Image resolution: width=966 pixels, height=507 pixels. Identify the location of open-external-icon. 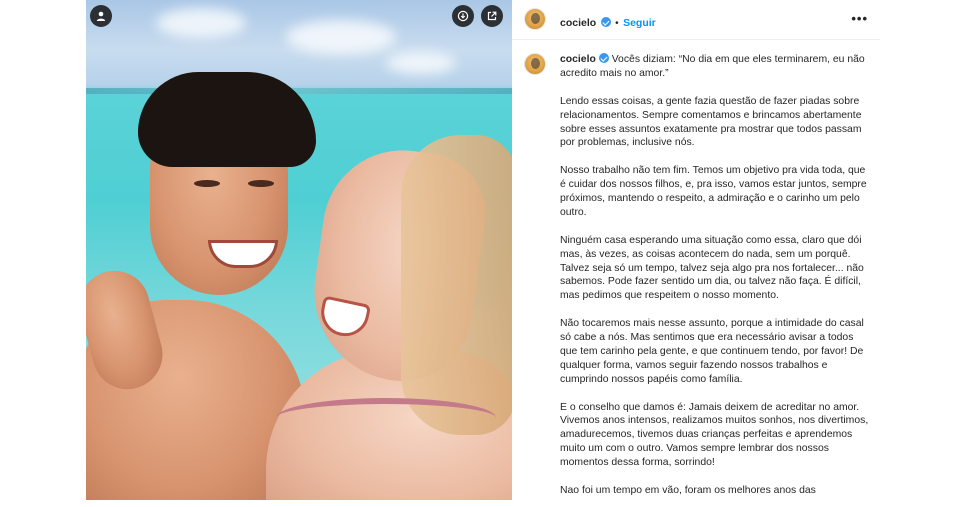
(492, 16).